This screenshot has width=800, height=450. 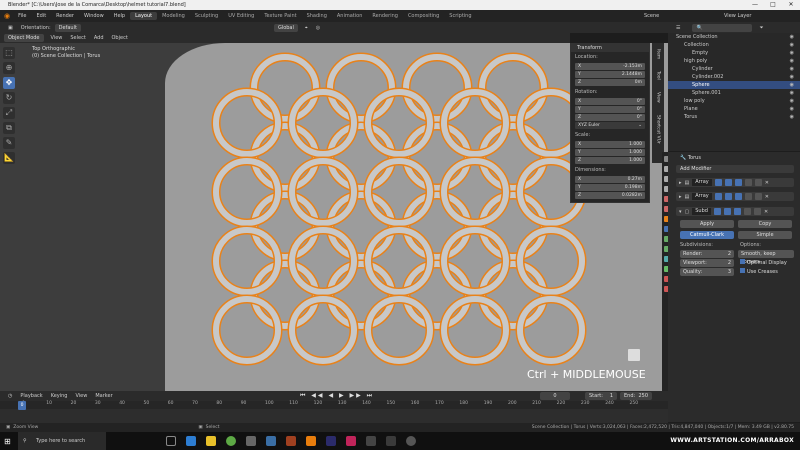 I want to click on playhead: 0, so click(x=22, y=405).